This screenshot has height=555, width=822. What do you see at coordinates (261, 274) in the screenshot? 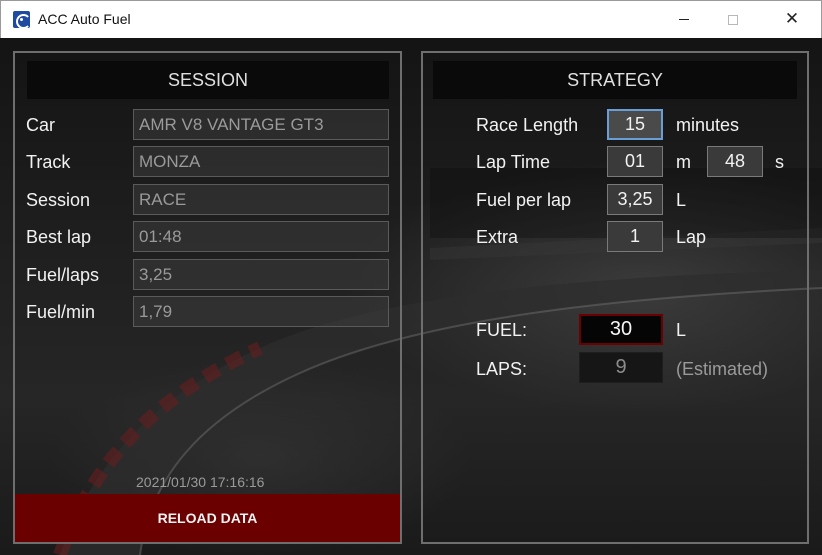
I see `fuel-laps-field: 3,25` at bounding box center [261, 274].